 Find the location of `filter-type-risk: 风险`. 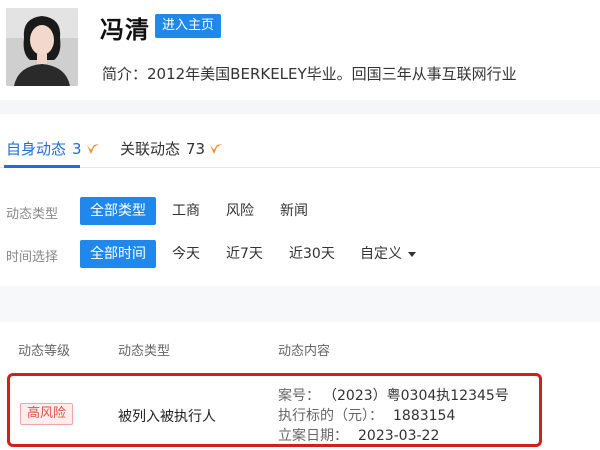

filter-type-risk: 风险 is located at coordinates (240, 211).